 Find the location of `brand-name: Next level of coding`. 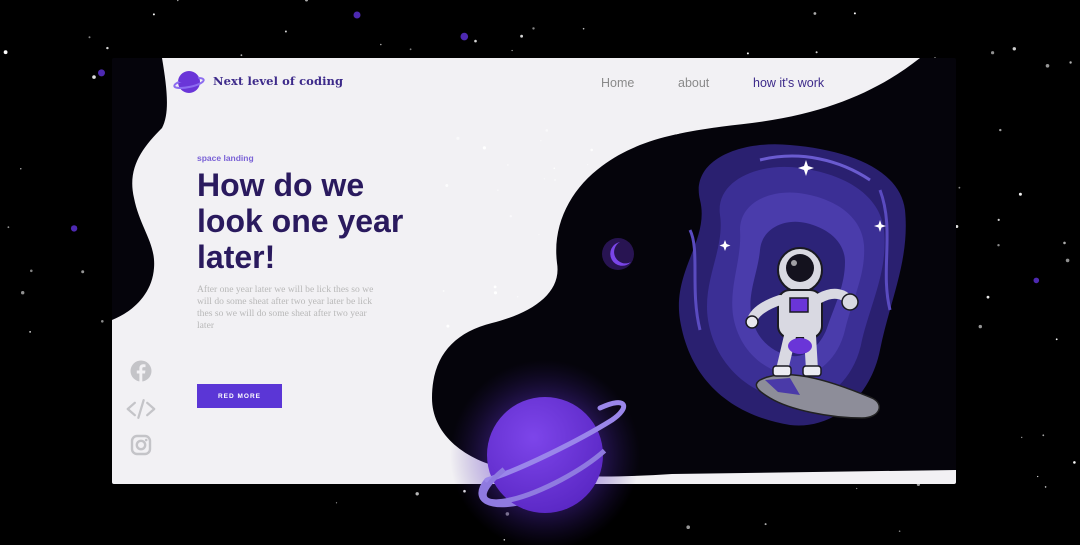

brand-name: Next level of coding is located at coordinates (278, 81).